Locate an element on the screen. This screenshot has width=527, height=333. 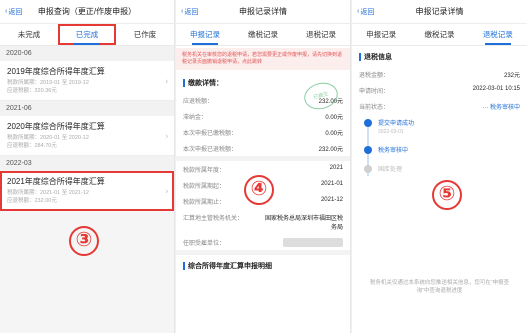
refund-timeline: 提交申请成功 2022-03-01 税务审核中 国库处理 is located at coordinates (439, 145).